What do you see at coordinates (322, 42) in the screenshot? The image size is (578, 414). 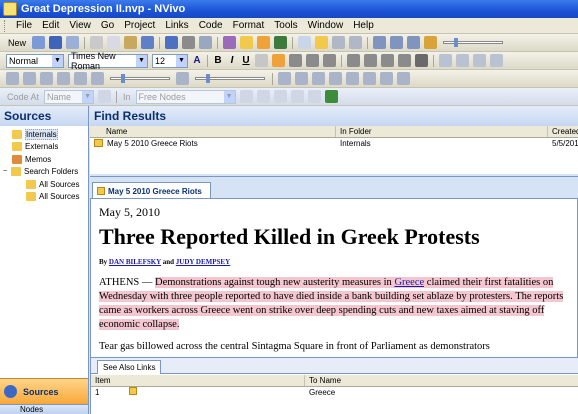 I see `detail-view-icon` at bounding box center [322, 42].